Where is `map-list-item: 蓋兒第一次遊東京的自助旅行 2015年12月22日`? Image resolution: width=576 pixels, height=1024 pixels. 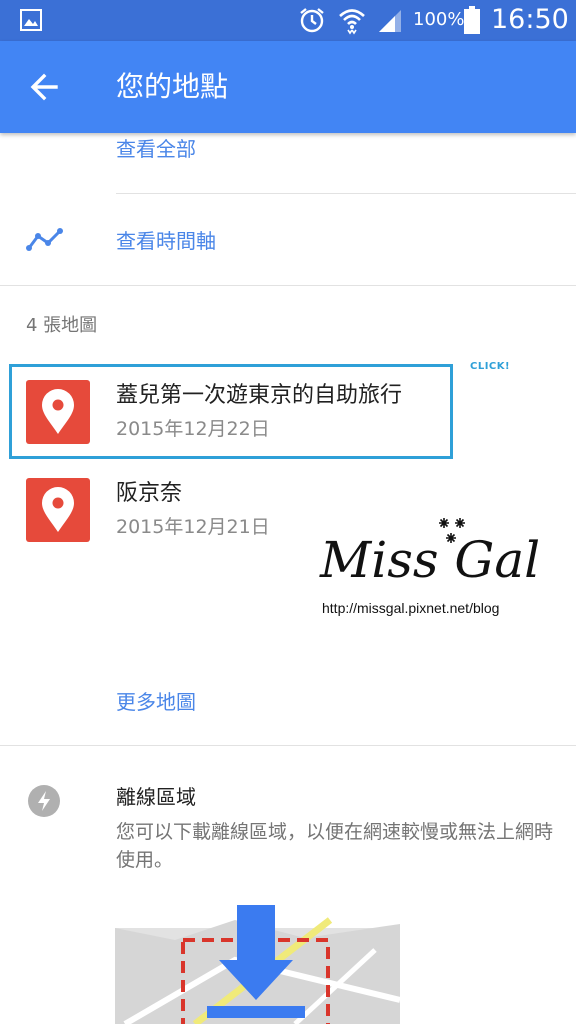
map-list-item: 蓋兒第一次遊東京的自助旅行 2015年12月22日 is located at coordinates (288, 411).